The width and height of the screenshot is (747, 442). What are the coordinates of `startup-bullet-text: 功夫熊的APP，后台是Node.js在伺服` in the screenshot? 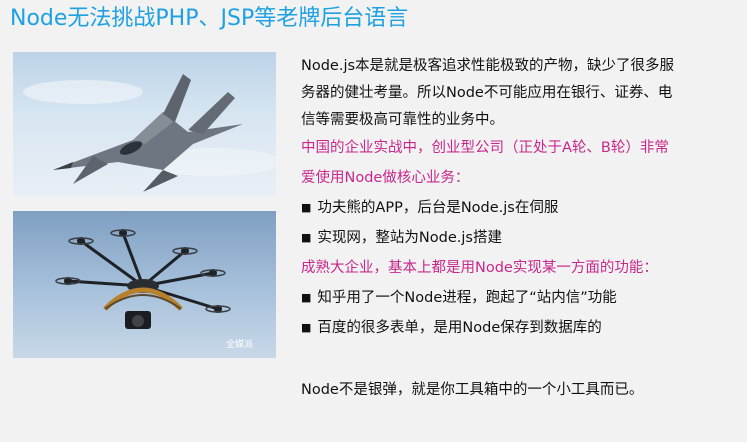 It's located at (438, 208).